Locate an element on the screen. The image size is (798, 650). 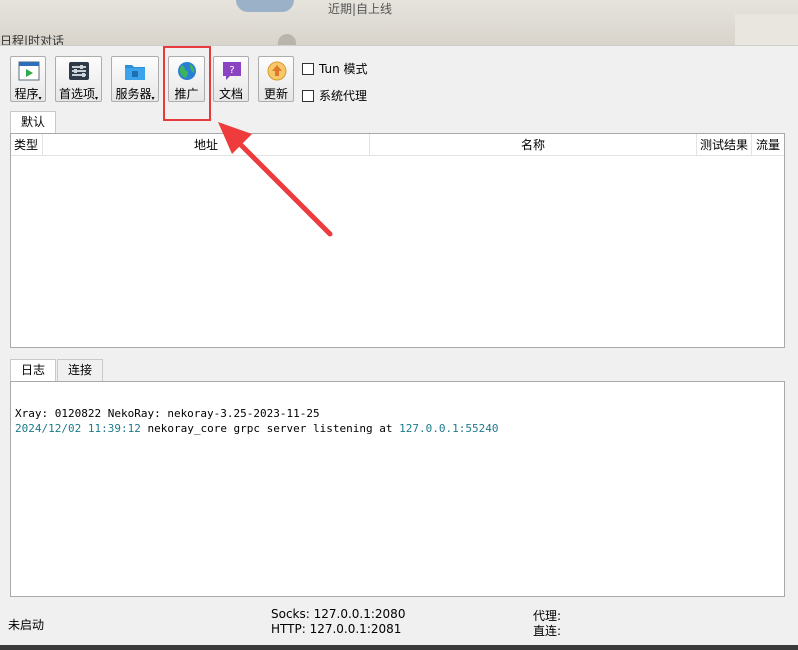
update-button: 更新 is located at coordinates (276, 79).